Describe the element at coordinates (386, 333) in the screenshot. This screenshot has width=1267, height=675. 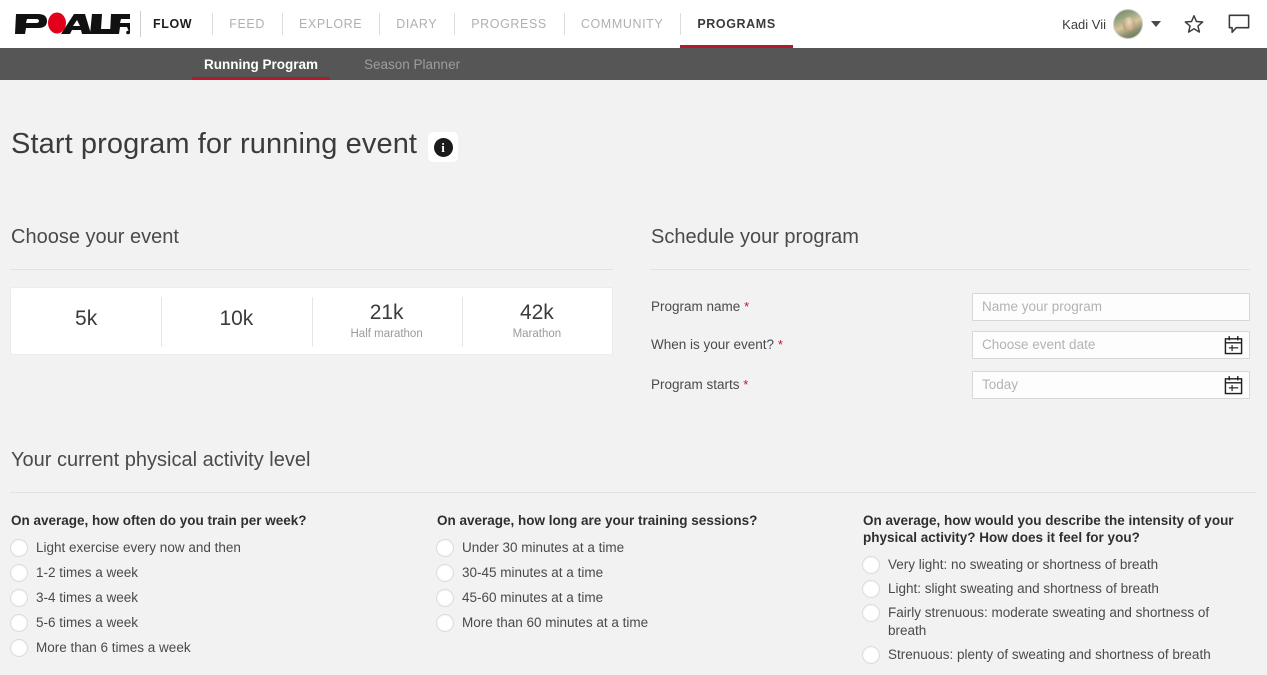
I see `event-subtitle: Half marathon` at that location.